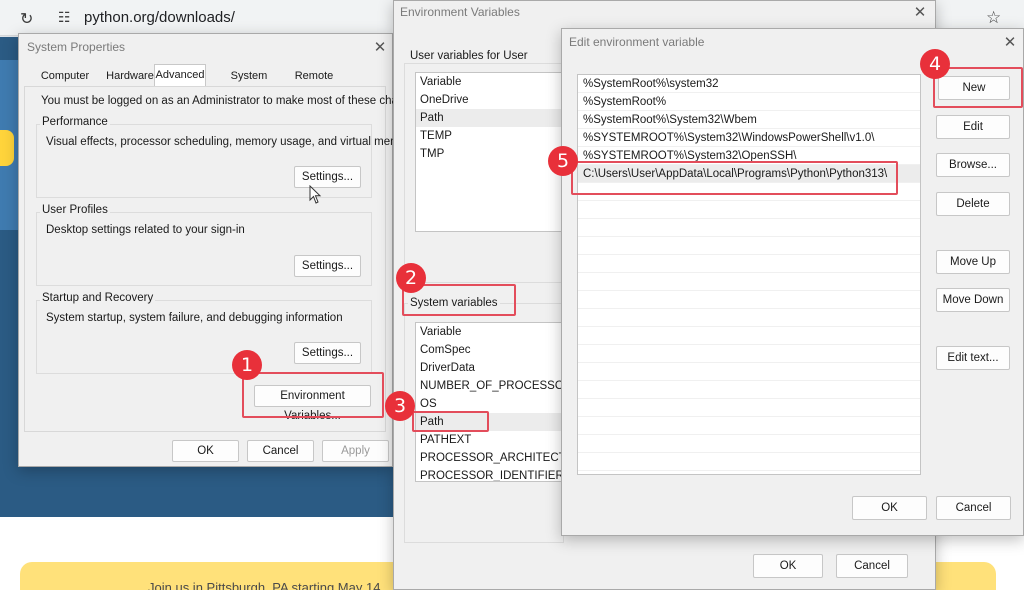 The height and width of the screenshot is (590, 1024). I want to click on tab-system-protection: System Protection, so click(249, 84).